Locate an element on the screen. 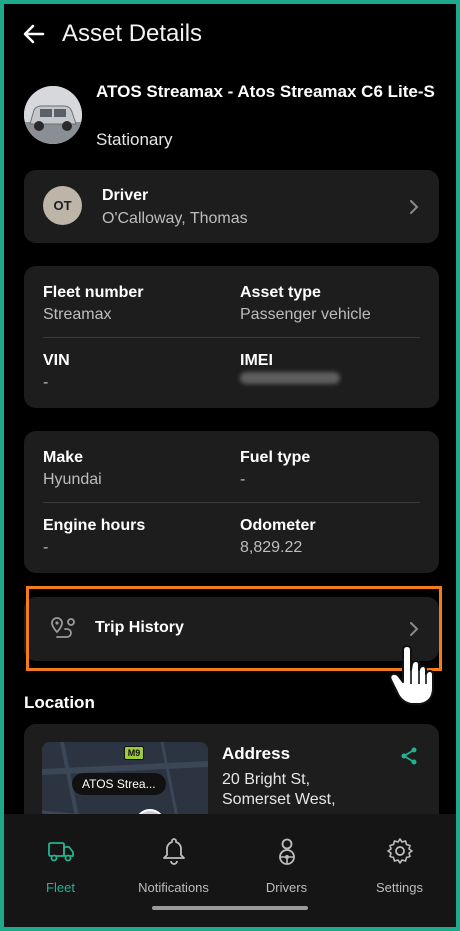 This screenshot has height=931, width=460. nav-fleet: Fleet is located at coordinates (60, 859).